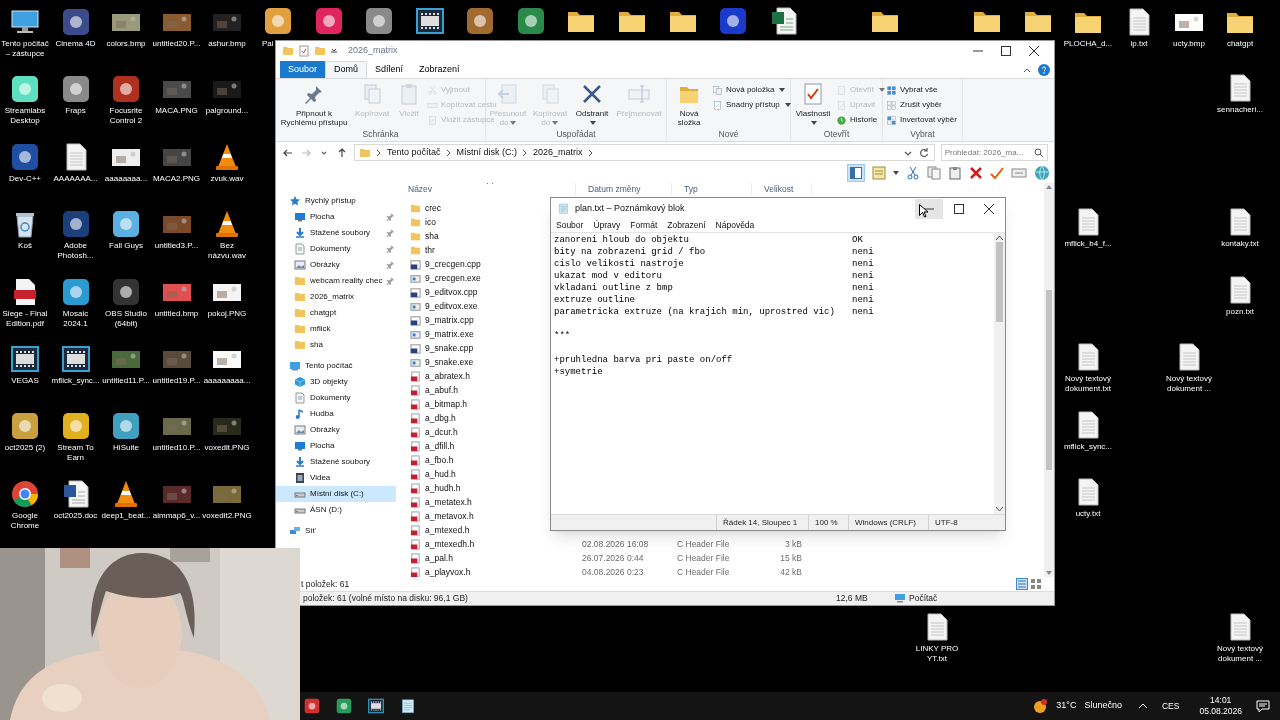 The height and width of the screenshot is (720, 1280). I want to click on file-name: 9_crecgen.cpp, so click(453, 264).